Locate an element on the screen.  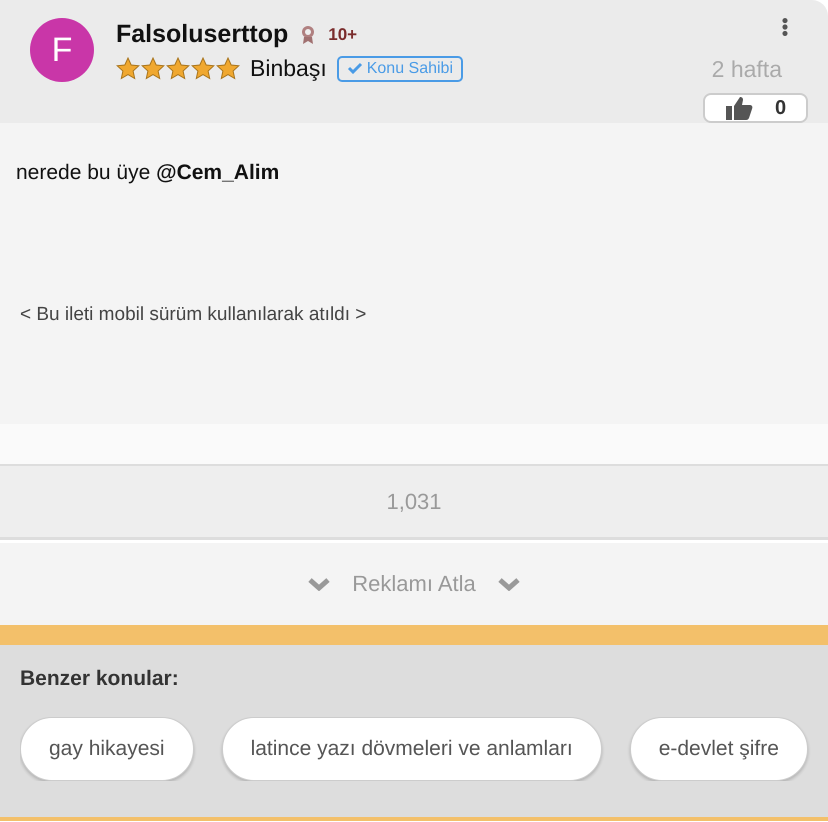
like-button: 0 is located at coordinates (755, 108).